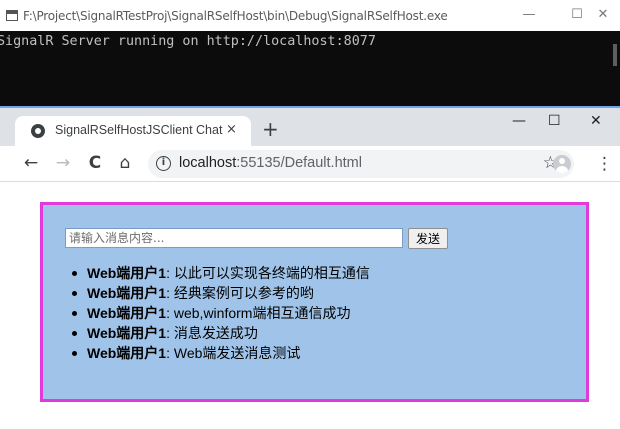 Image resolution: width=620 pixels, height=429 pixels. Describe the element at coordinates (310, 127) in the screenshot. I see `tab-strip: SignalRSelfHostJSClient Chat × + — ☐ ✕` at that location.